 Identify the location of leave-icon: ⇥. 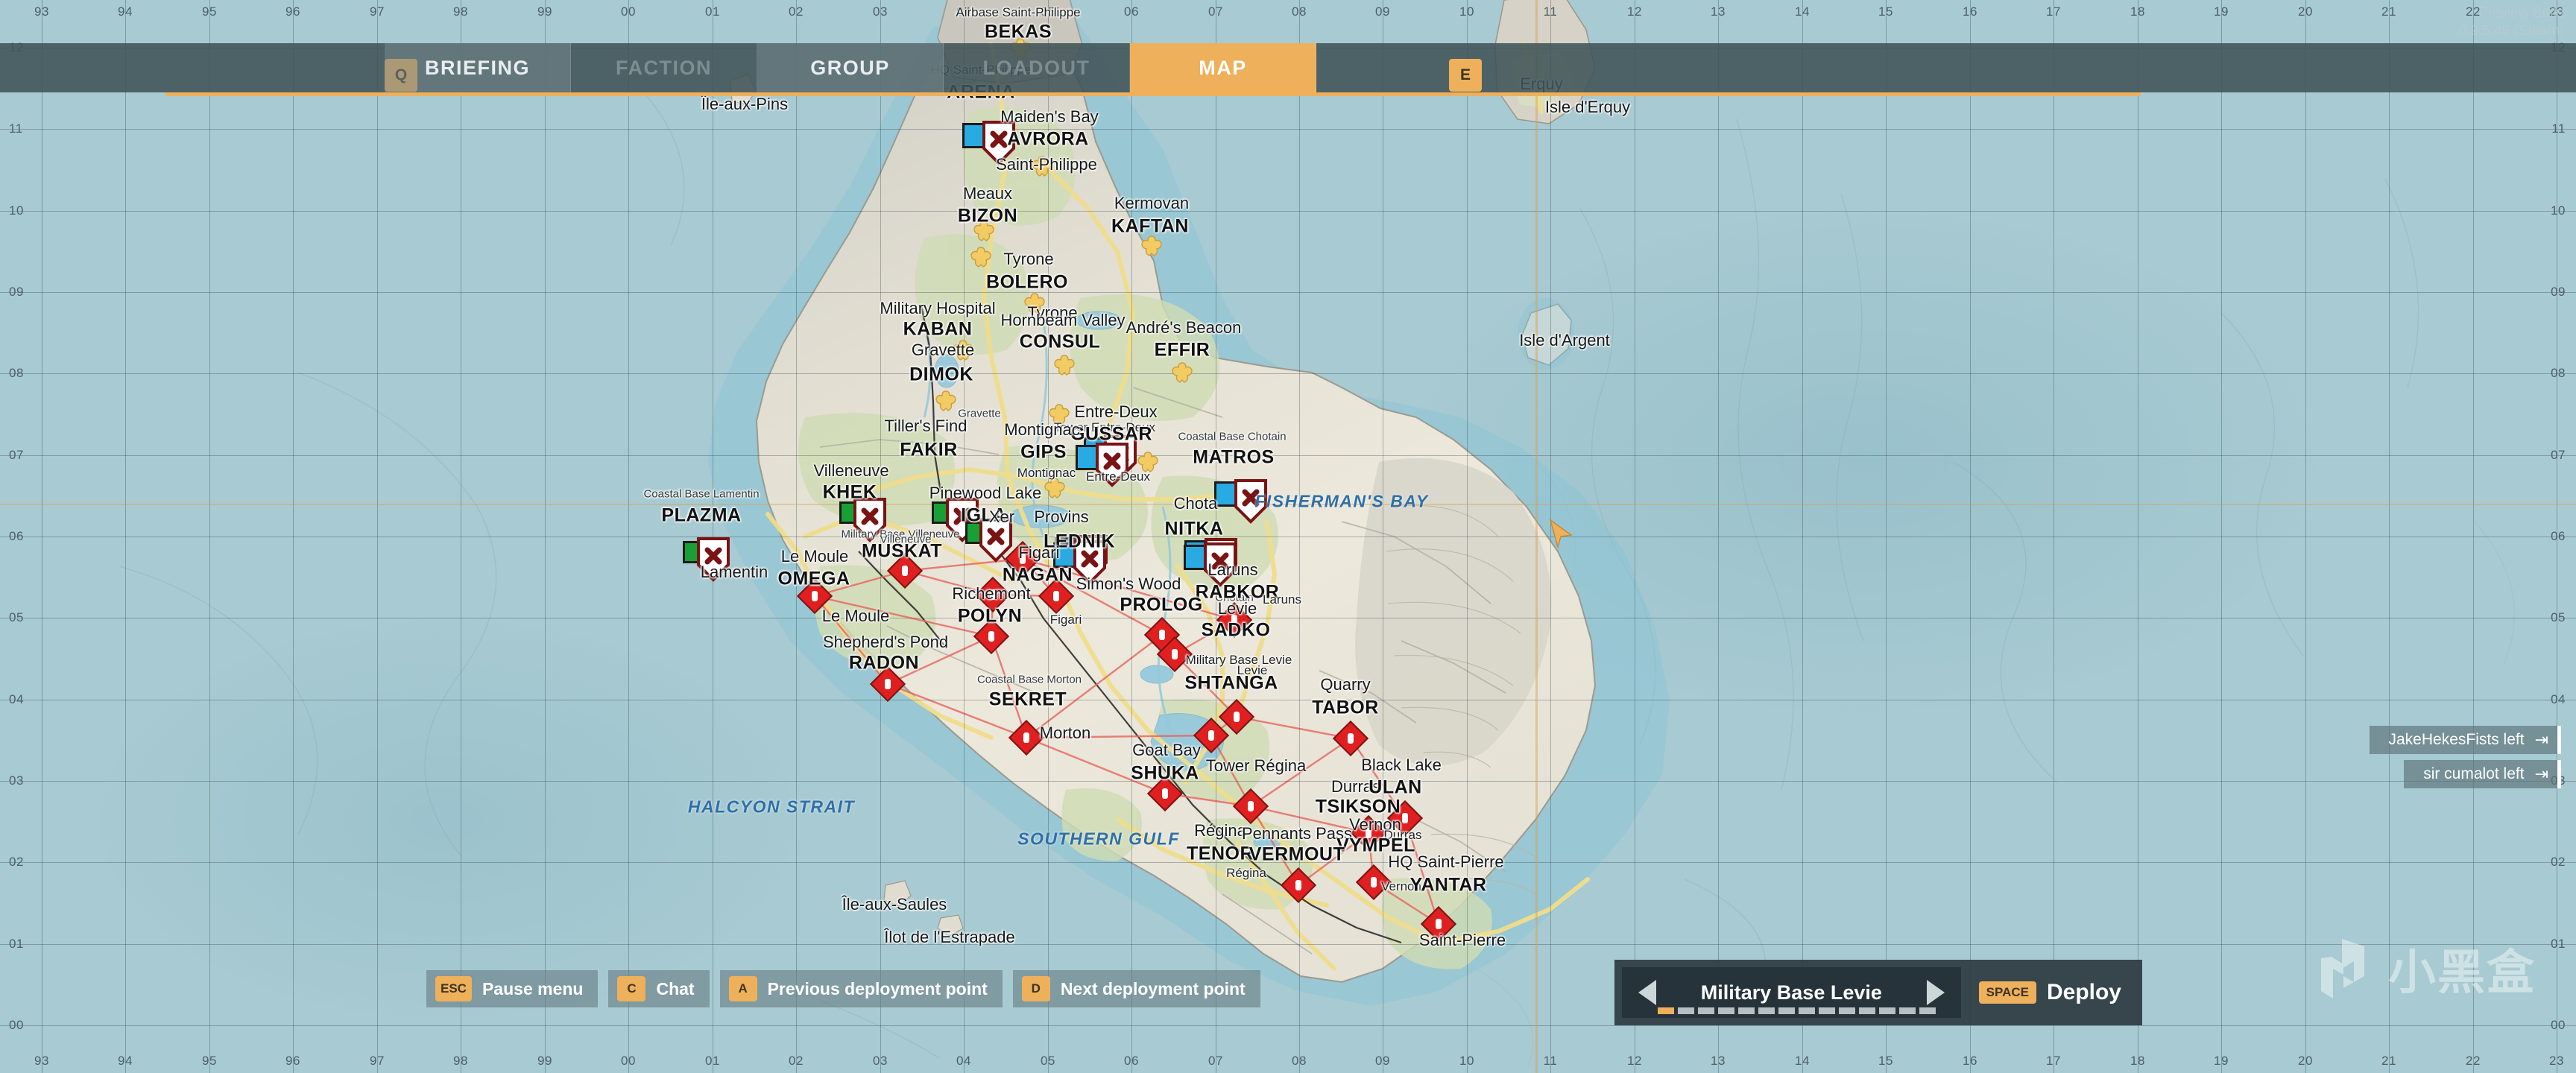
(2541, 739).